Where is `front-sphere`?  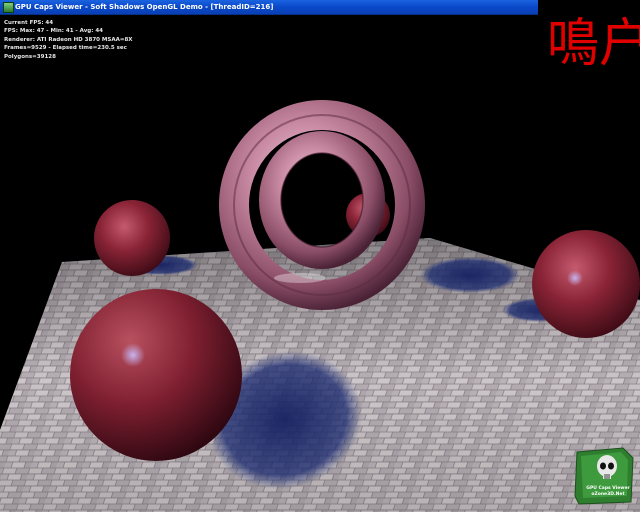
front-sphere is located at coordinates (156, 375).